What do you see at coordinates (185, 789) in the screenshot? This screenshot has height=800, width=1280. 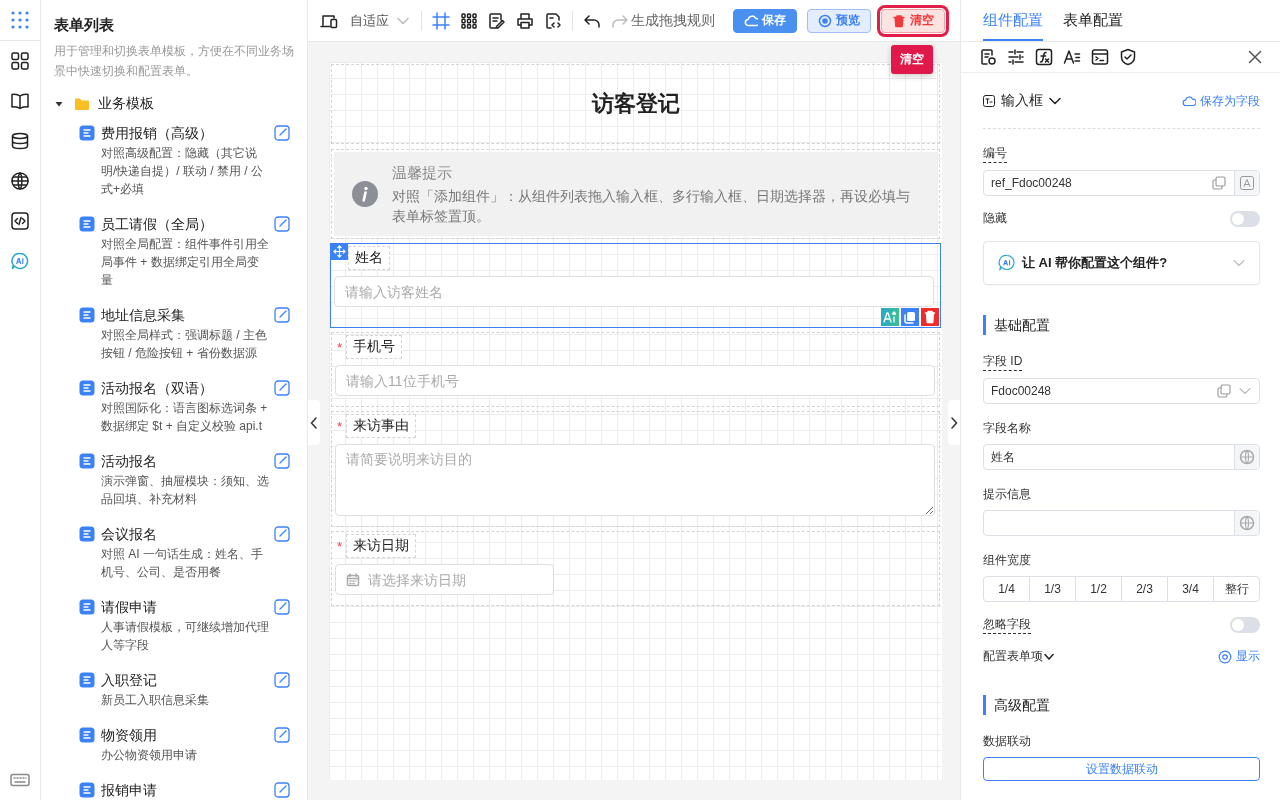 I see `template-title: 报销申请` at bounding box center [185, 789].